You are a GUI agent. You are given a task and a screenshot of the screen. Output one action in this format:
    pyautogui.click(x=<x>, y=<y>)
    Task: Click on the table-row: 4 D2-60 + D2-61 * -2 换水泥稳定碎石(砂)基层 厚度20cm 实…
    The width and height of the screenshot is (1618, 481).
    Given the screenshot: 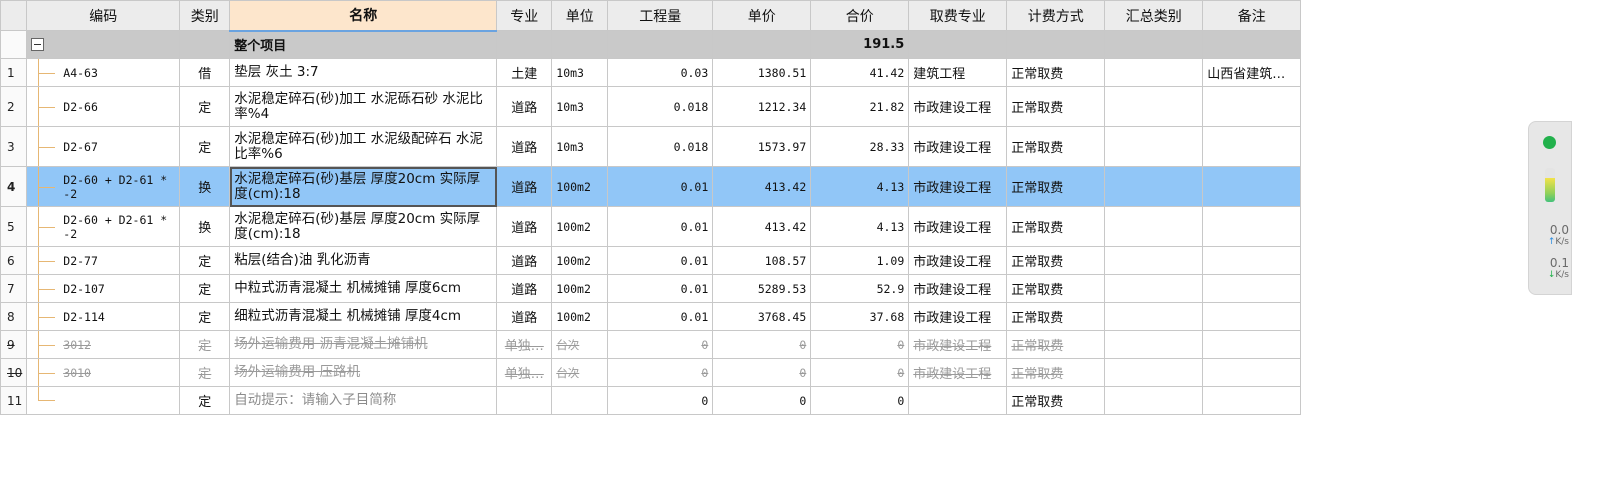 What is the action you would take?
    pyautogui.click(x=651, y=186)
    